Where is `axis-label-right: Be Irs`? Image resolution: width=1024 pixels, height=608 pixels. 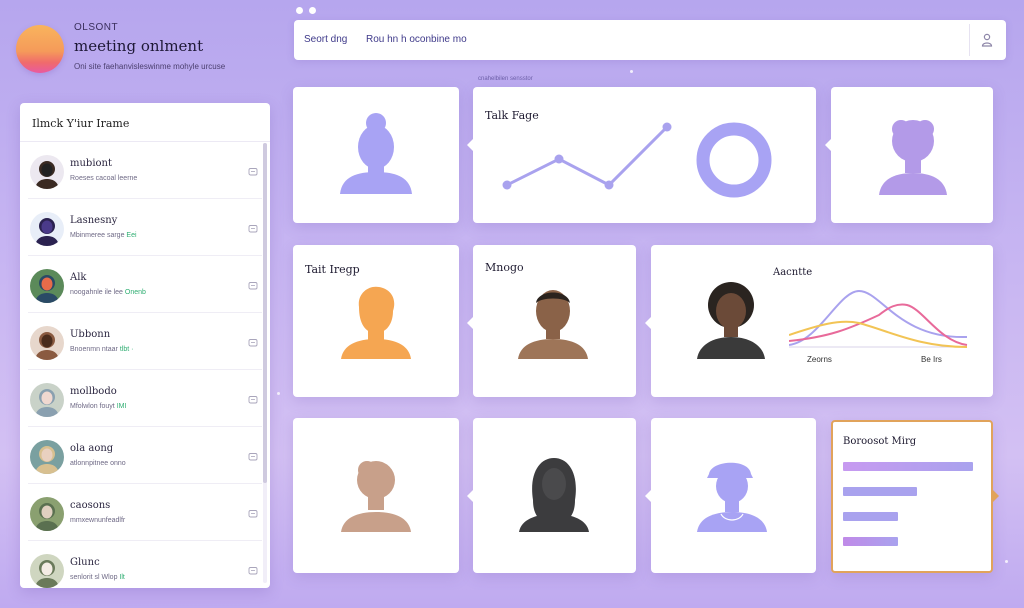
axis-label-right: Be Irs is located at coordinates (931, 359).